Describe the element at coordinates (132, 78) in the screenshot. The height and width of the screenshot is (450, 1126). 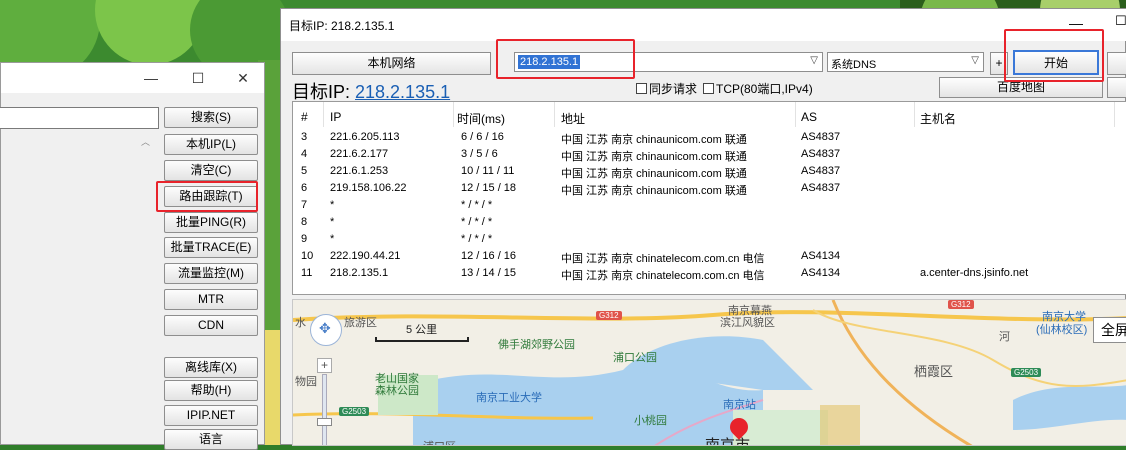
I see `back-window-titlebar: — ☐ ✕` at that location.